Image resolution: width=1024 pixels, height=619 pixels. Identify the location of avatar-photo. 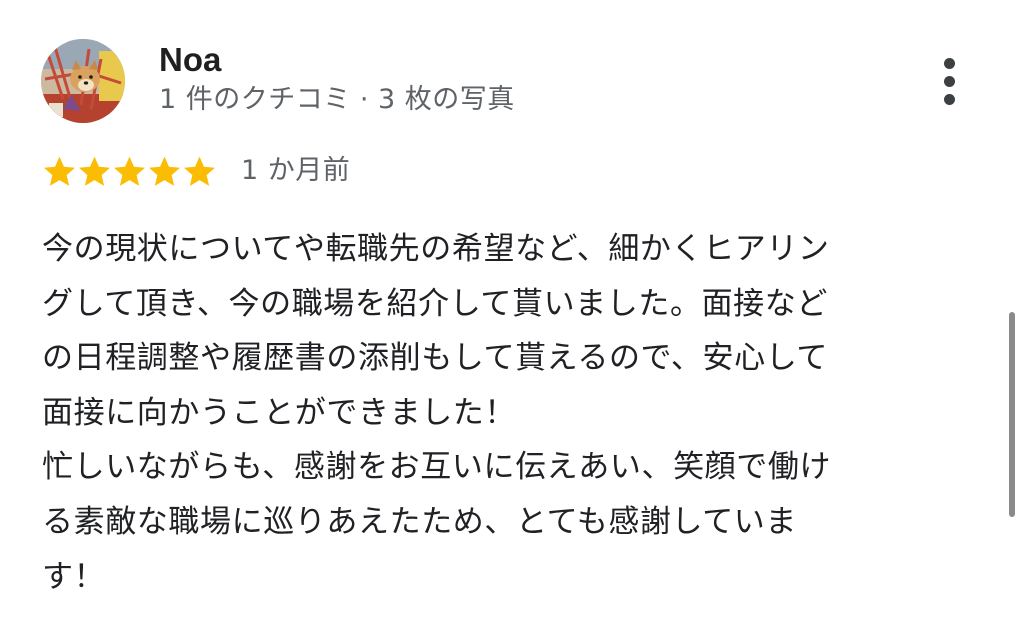
(83, 81).